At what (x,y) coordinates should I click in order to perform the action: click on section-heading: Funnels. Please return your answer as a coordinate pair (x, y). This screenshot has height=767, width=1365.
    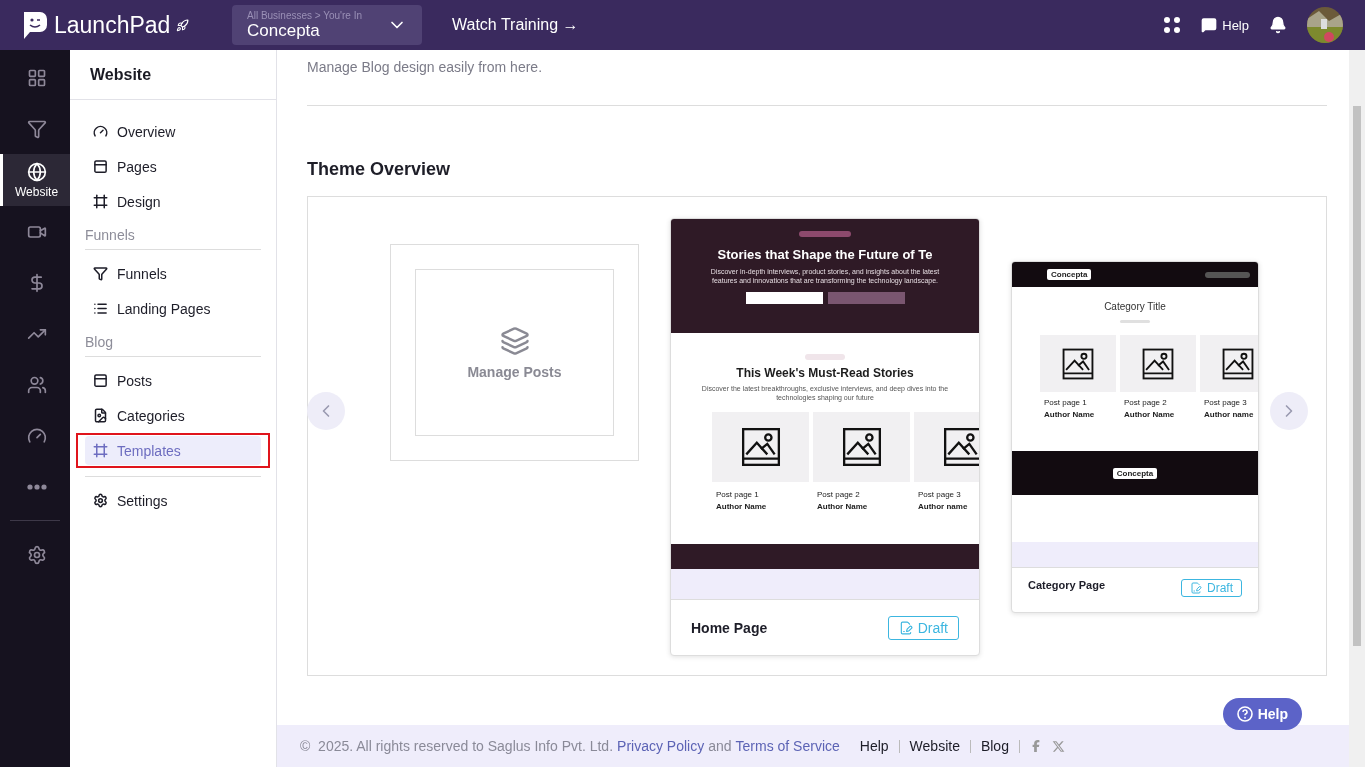
    Looking at the image, I should click on (173, 234).